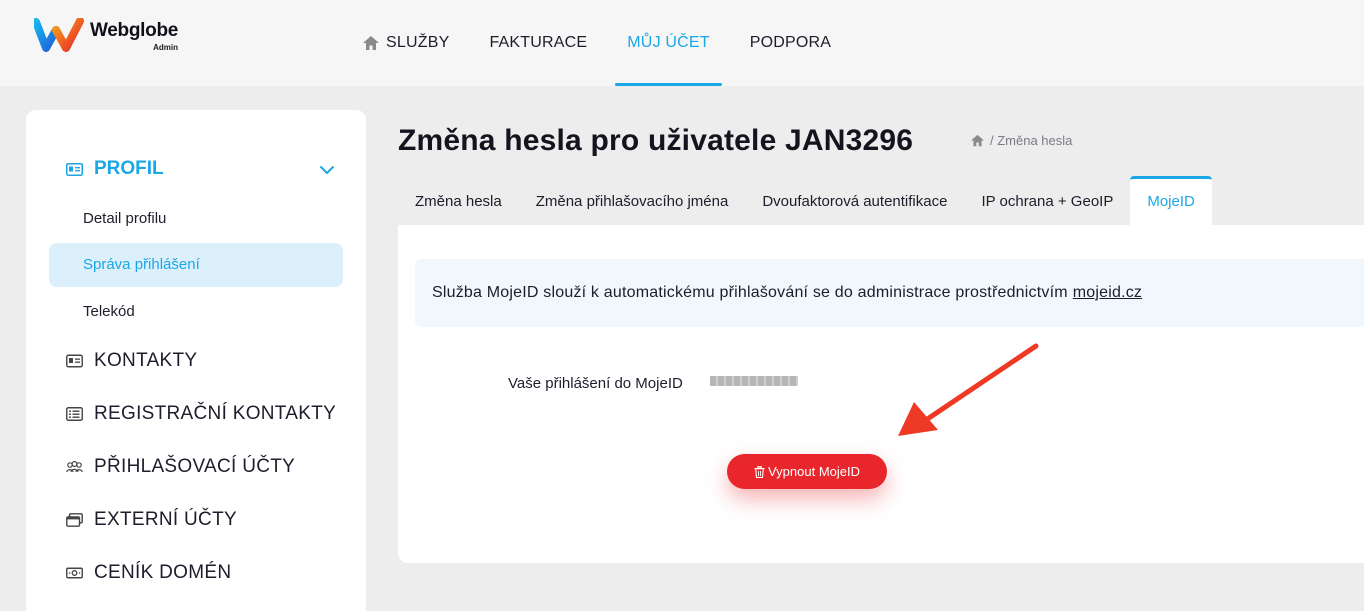  I want to click on id-card-icon, so click(74, 169).